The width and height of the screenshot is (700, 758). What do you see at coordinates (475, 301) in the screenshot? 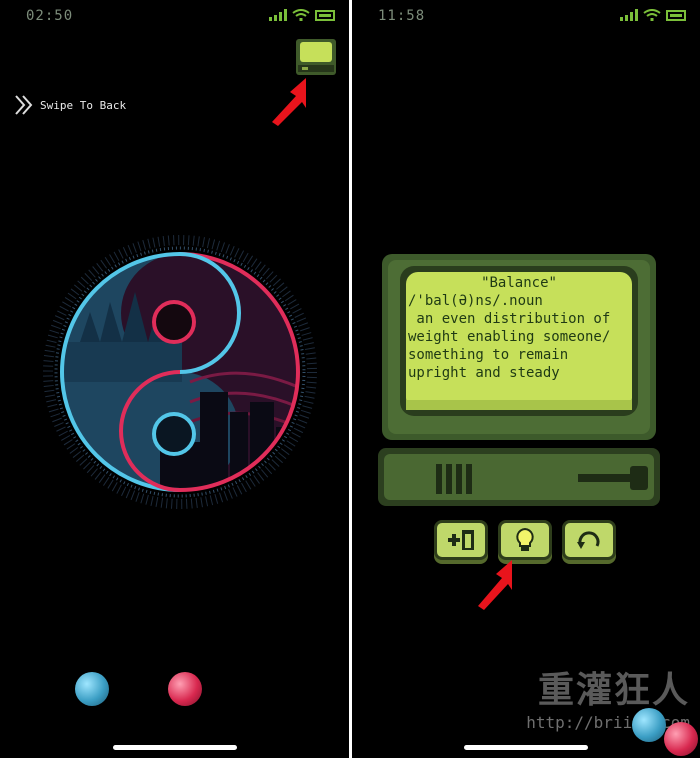
I see `definition-line: /'bal(Ə)ns/.noun` at bounding box center [475, 301].